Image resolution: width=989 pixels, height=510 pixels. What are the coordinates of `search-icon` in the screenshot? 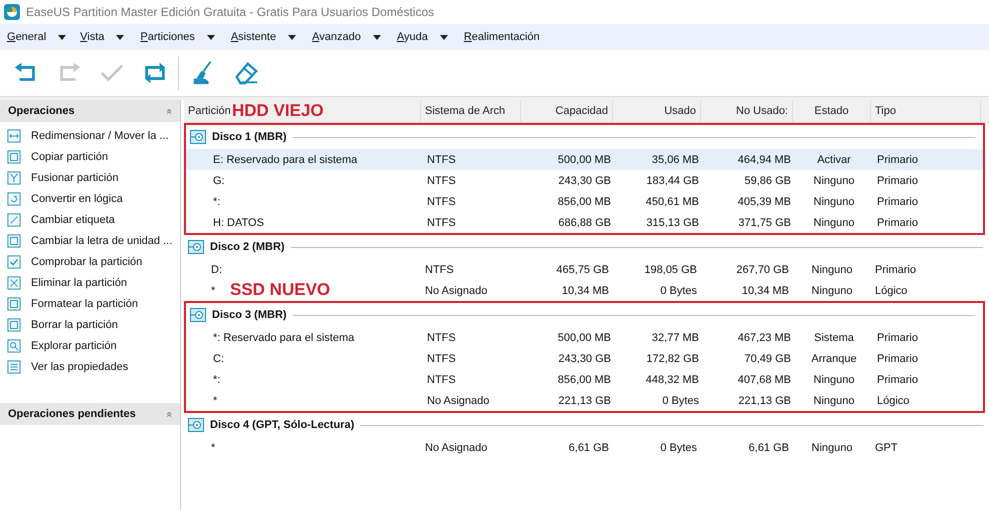 It's located at (14, 345).